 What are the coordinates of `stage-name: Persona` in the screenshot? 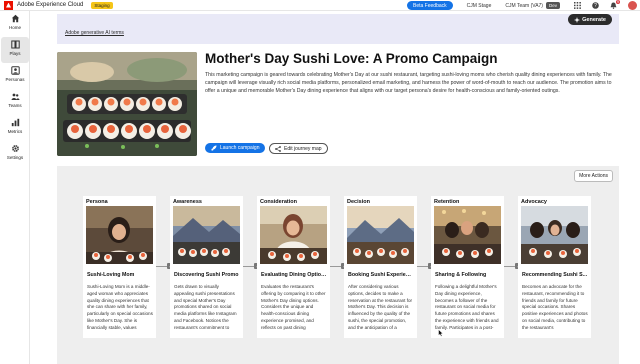 It's located at (97, 202).